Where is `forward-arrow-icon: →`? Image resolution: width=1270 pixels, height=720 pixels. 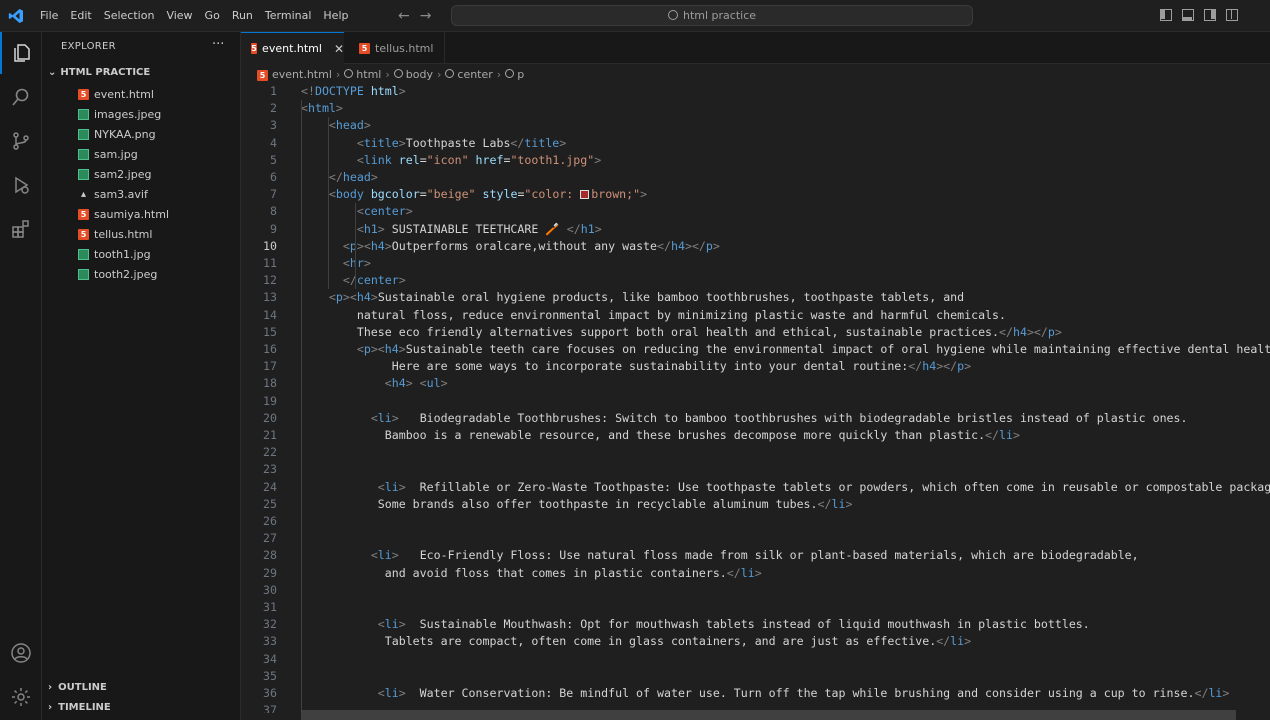
forward-arrow-icon: → is located at coordinates (426, 16).